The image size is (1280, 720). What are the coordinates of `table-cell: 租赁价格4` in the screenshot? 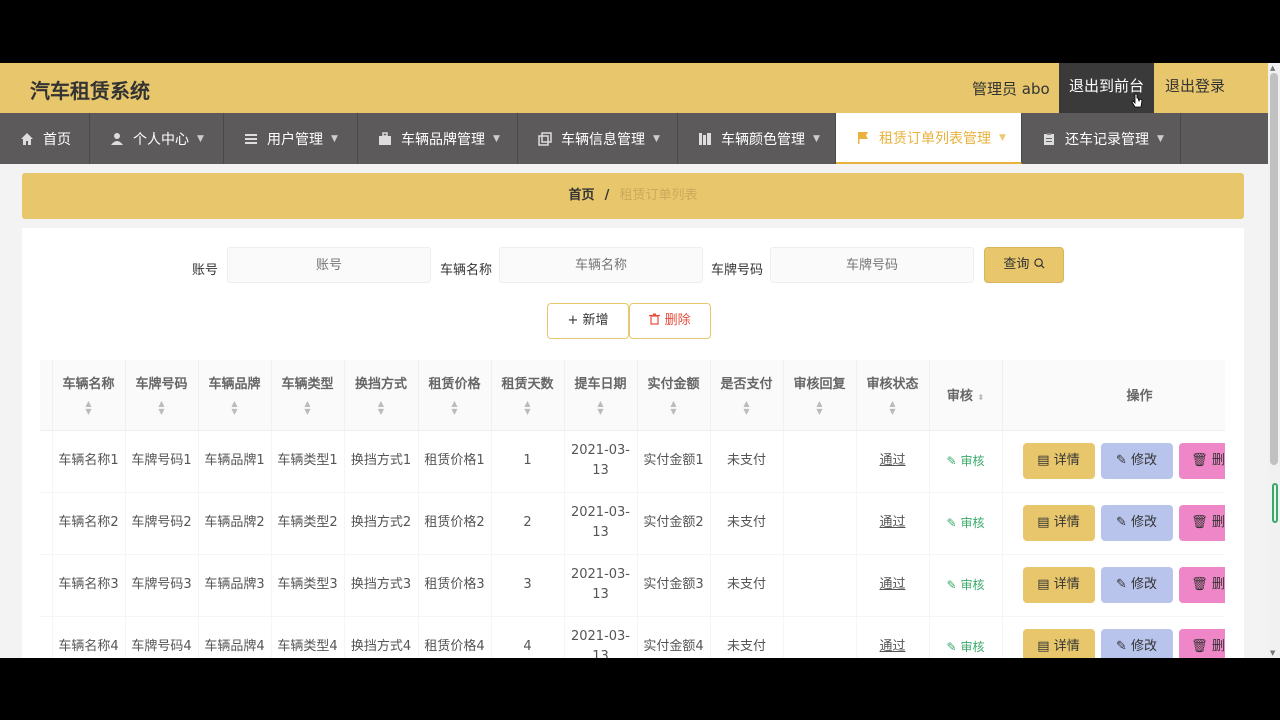 It's located at (455, 637).